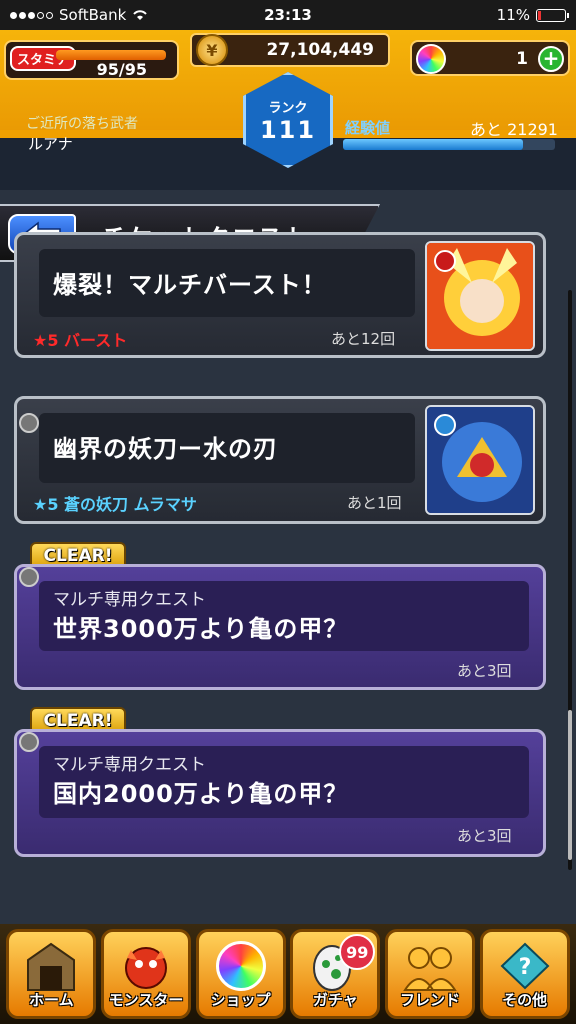  Describe the element at coordinates (551, 59) in the screenshot. I see `add-orb-button: +` at that location.